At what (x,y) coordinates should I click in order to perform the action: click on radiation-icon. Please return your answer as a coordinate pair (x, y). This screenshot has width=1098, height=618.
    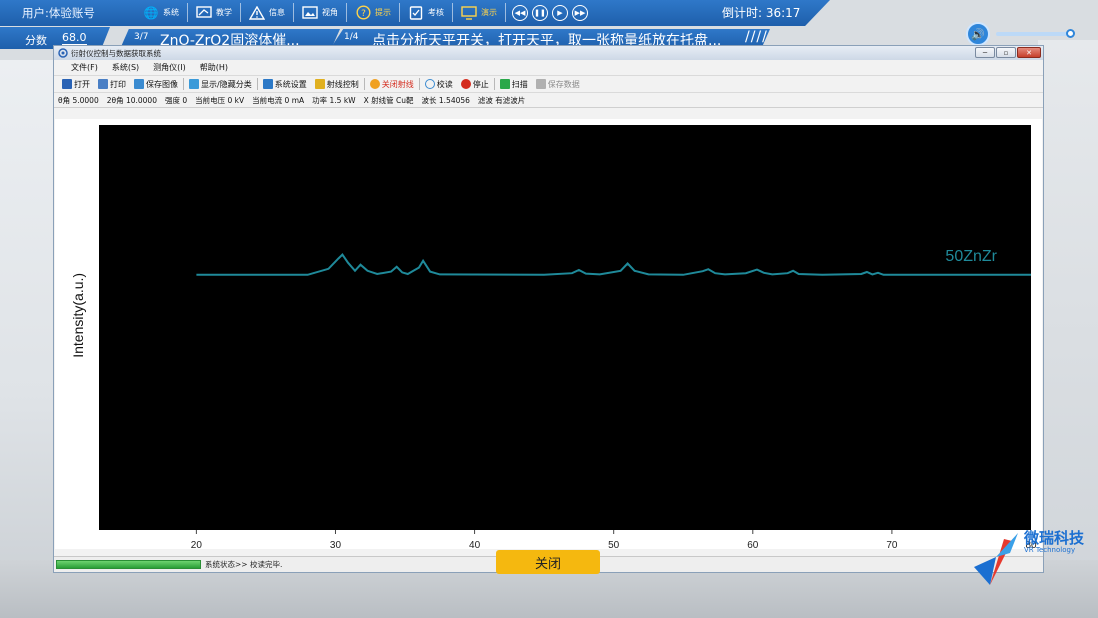
    Looking at the image, I should click on (319, 84).